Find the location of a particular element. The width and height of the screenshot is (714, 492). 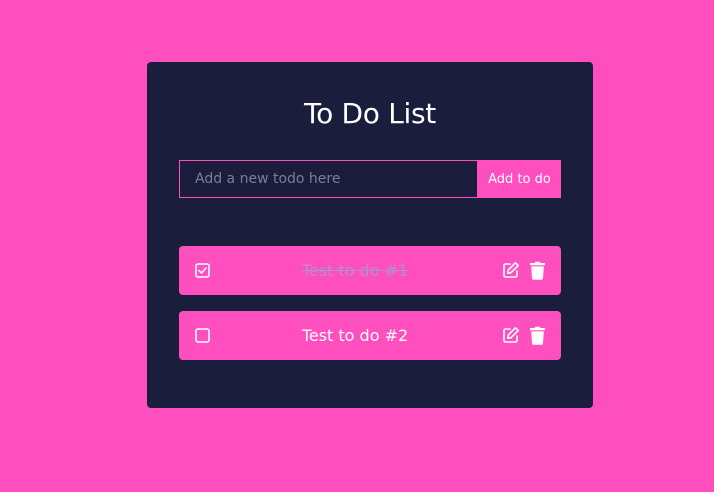

add-todo-form: Add to do is located at coordinates (370, 179).